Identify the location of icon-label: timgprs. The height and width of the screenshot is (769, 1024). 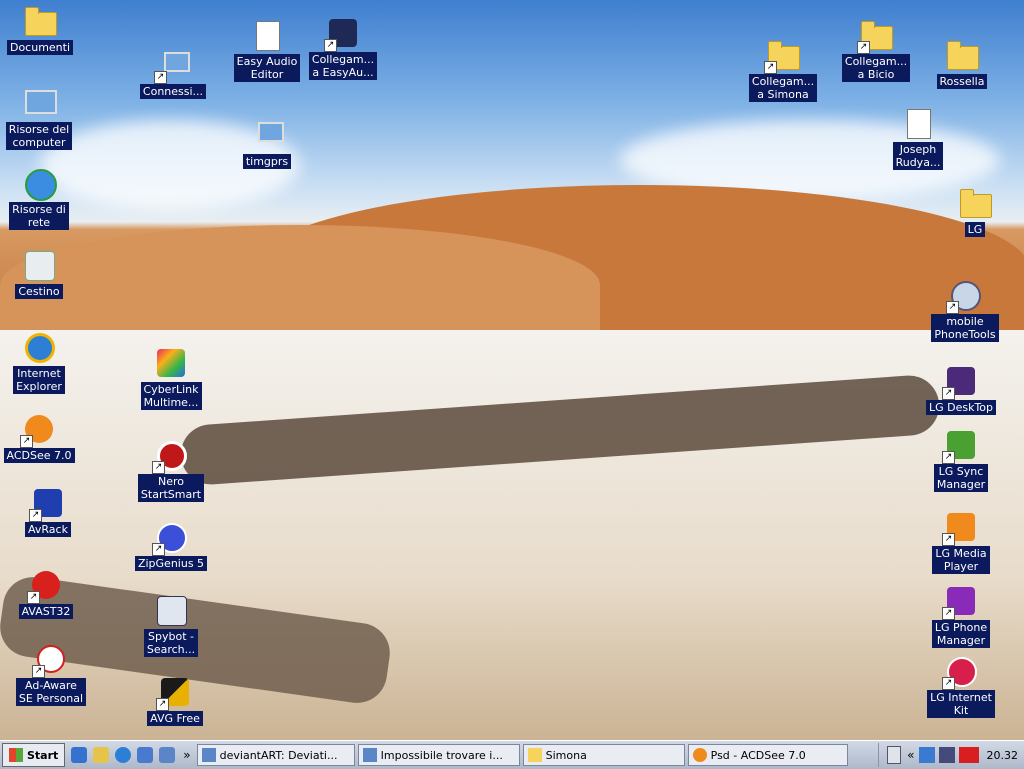
(267, 161).